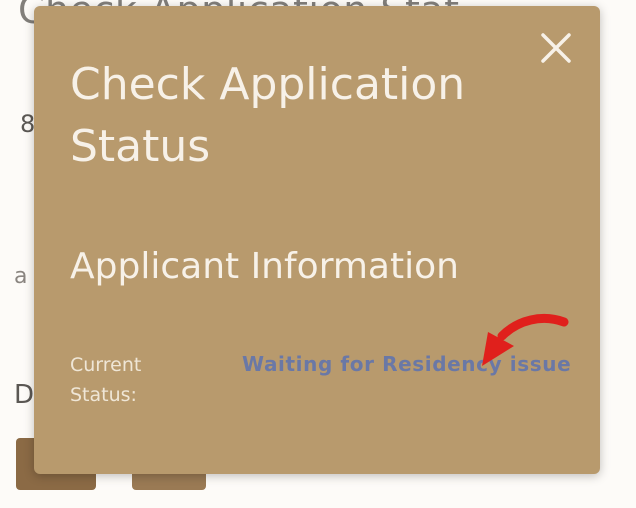 The height and width of the screenshot is (508, 636). What do you see at coordinates (21, 276) in the screenshot?
I see `background-text-fragment: a` at bounding box center [21, 276].